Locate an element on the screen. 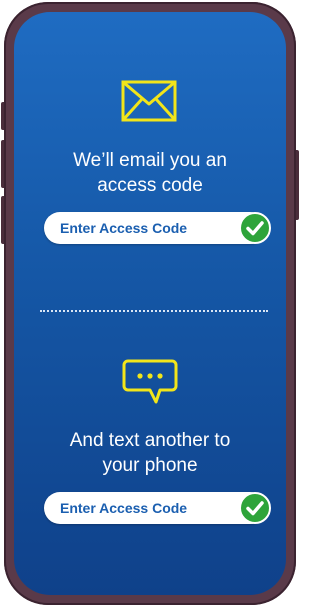 This screenshot has width=320, height=609. text-access-code-field: Enter Access Code is located at coordinates (157, 508).